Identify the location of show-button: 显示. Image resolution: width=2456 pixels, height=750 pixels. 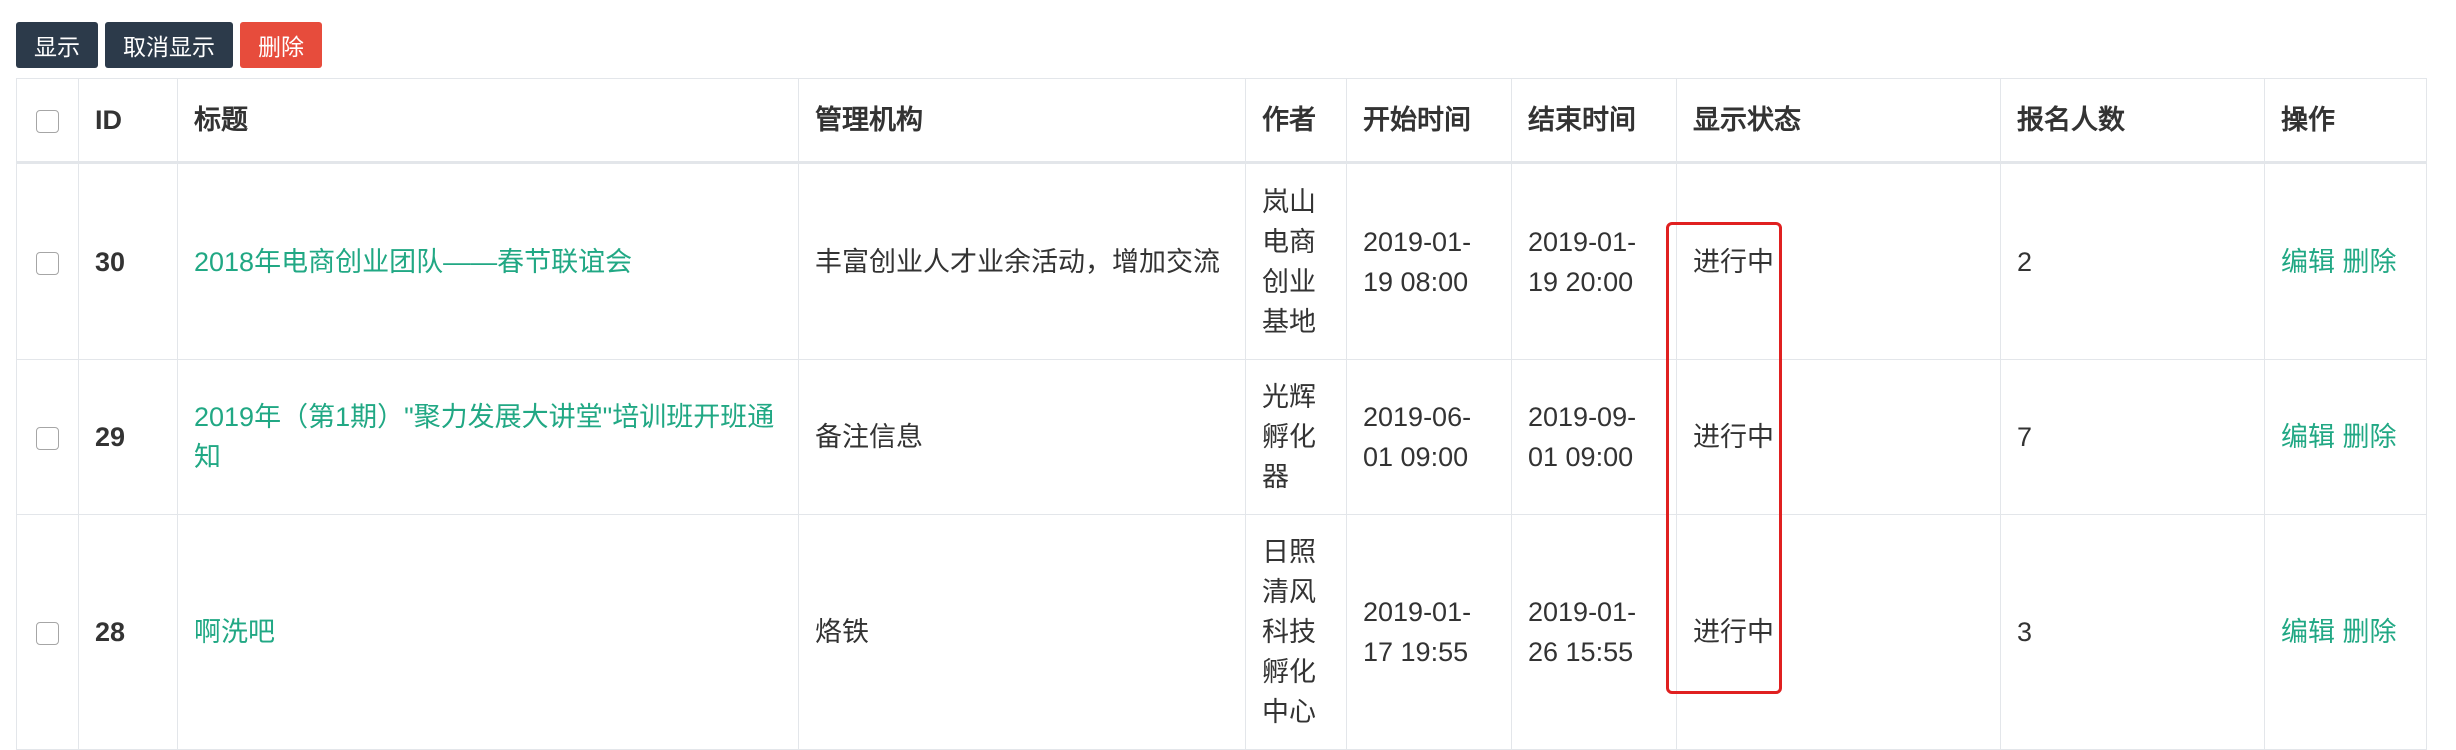
(57, 45).